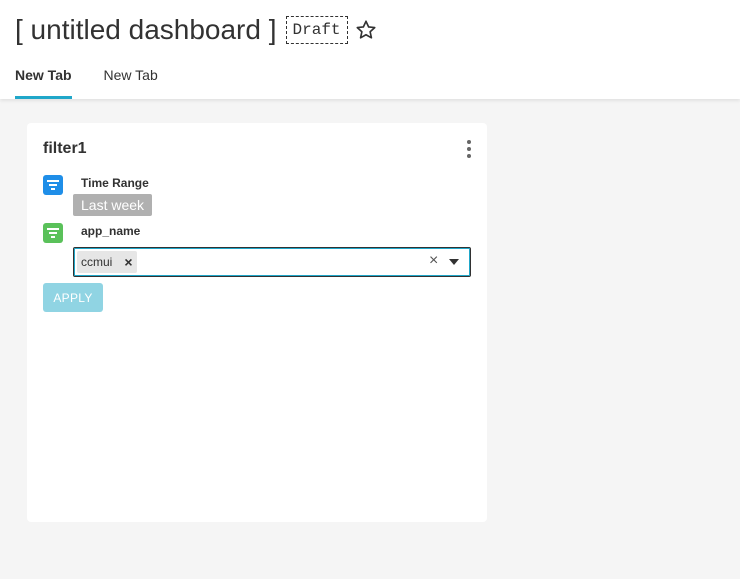 Image resolution: width=740 pixels, height=579 pixels. Describe the element at coordinates (73, 297) in the screenshot. I see `apply-button: APPLY` at that location.